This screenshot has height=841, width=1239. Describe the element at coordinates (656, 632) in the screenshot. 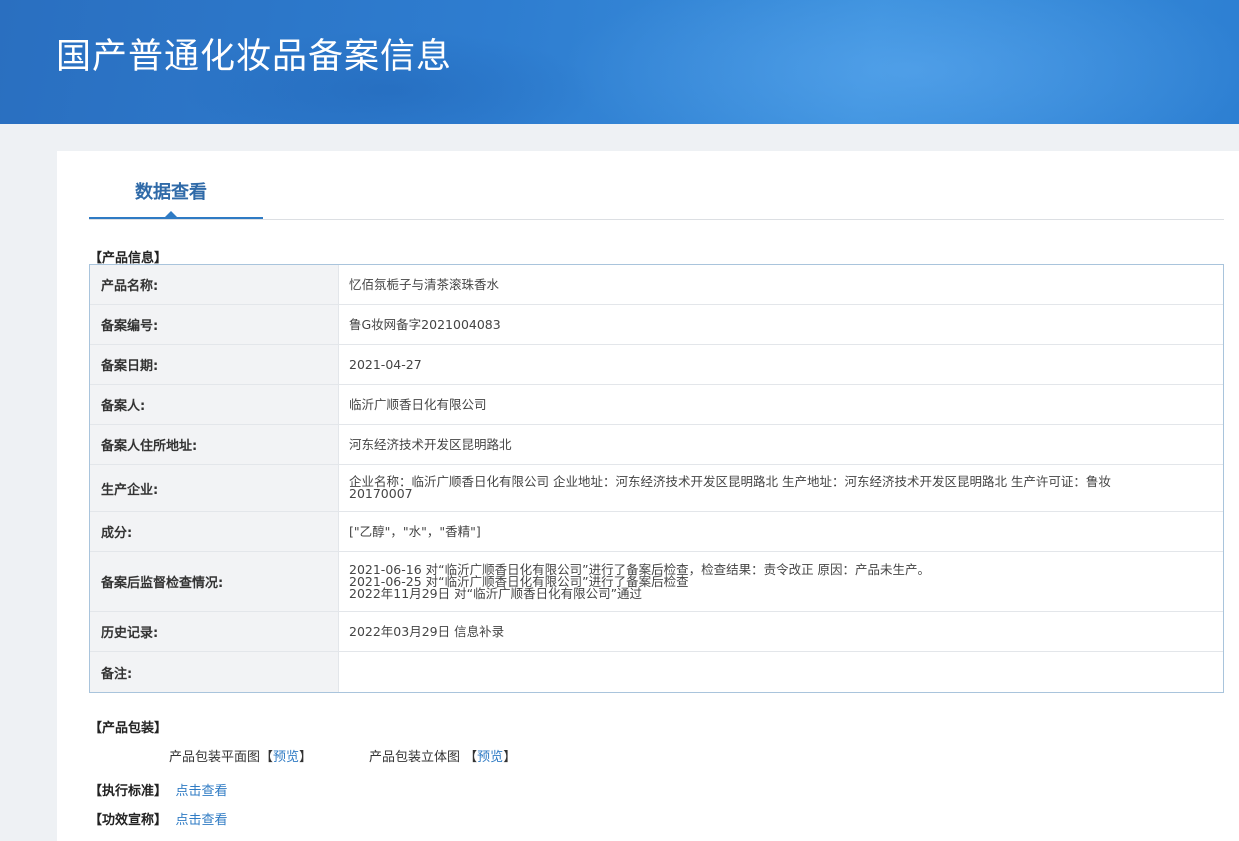

I see `table-row-history: 历史记录: 2022年03月29日 信息补录` at that location.